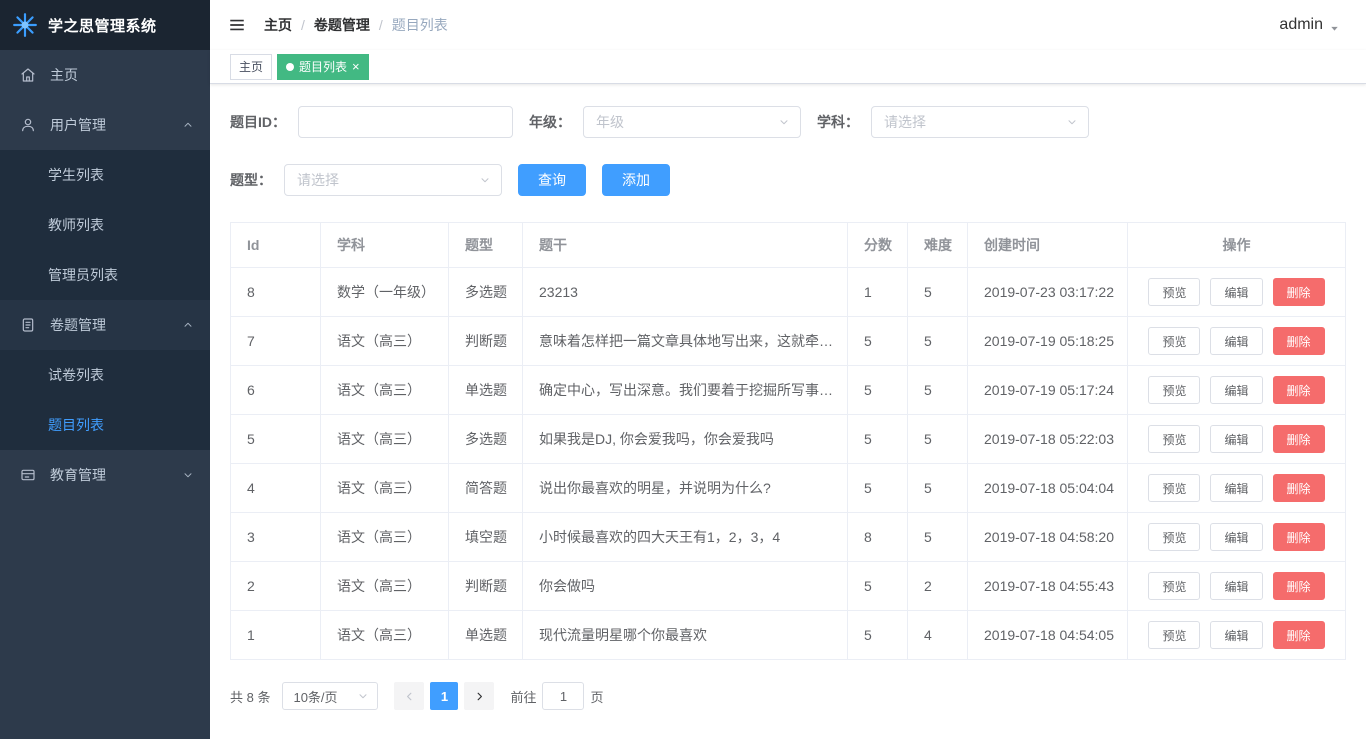 This screenshot has height=739, width=1366. Describe the element at coordinates (356, 66) in the screenshot. I see `tab-close-icon: ×` at that location.